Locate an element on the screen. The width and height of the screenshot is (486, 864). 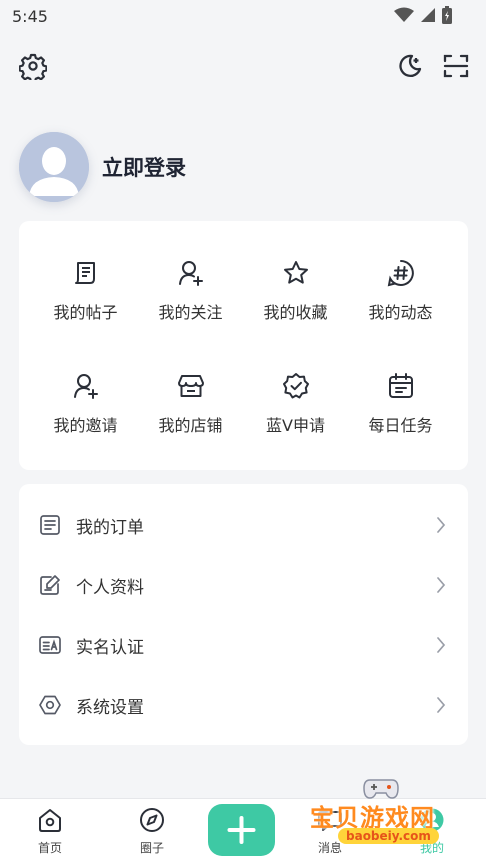
invite-icon is located at coordinates (85, 386).